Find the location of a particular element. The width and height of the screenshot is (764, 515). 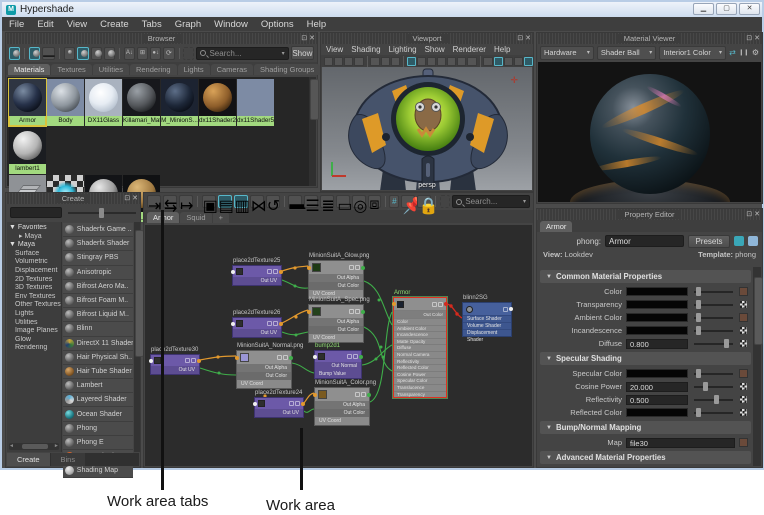

property-editor-close-icon: ✕ is located at coordinates (757, 214).